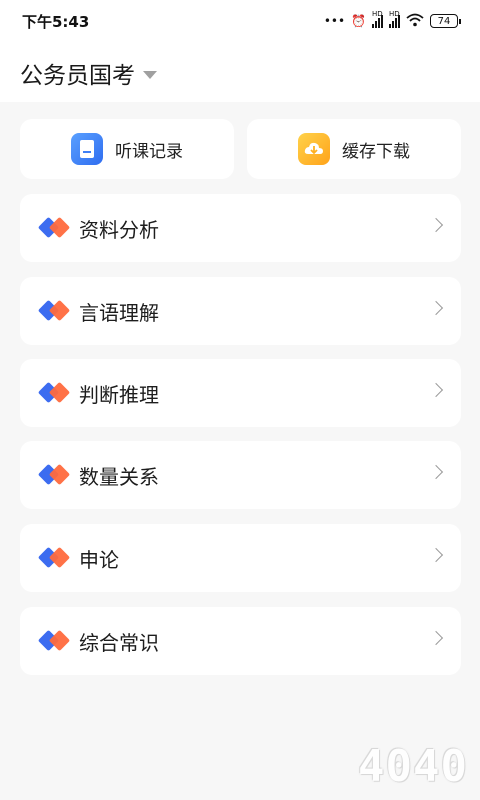  Describe the element at coordinates (240, 311) in the screenshot. I see `category-verbal-comprehension: 言语理解` at that location.